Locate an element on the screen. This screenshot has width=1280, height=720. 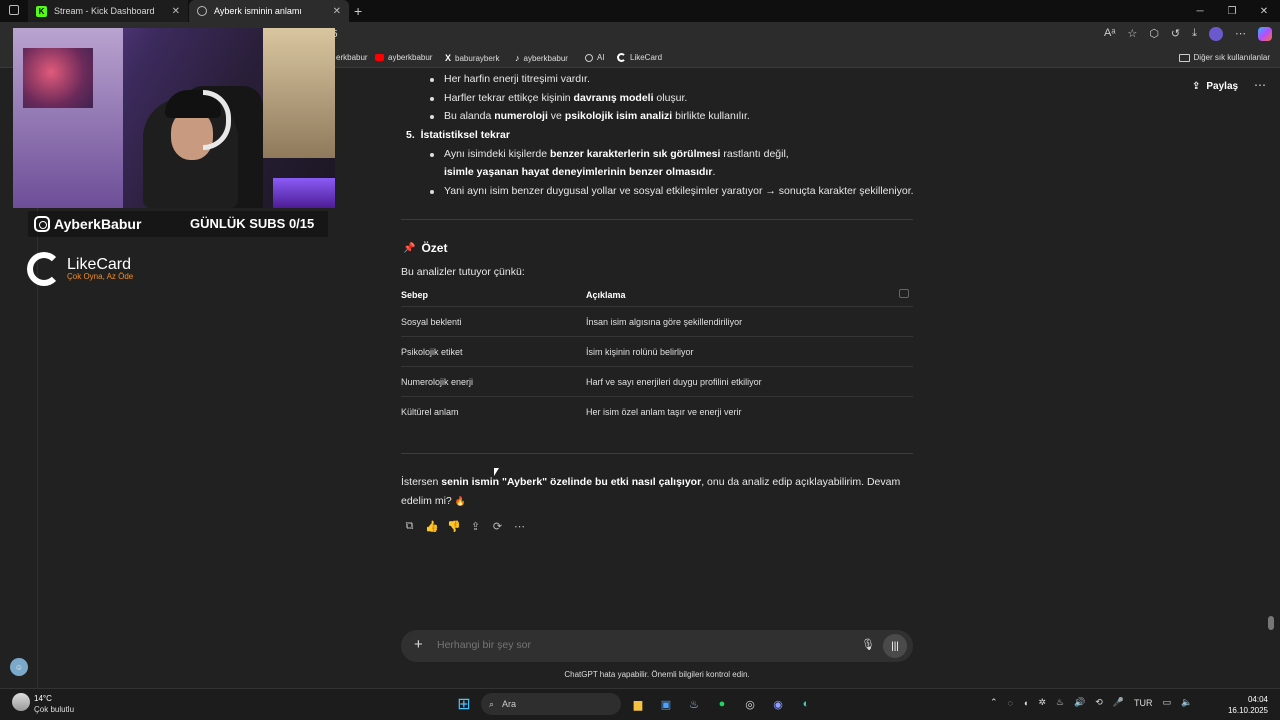
tray-app-icon: ✲ is located at coordinates (1042, 702).